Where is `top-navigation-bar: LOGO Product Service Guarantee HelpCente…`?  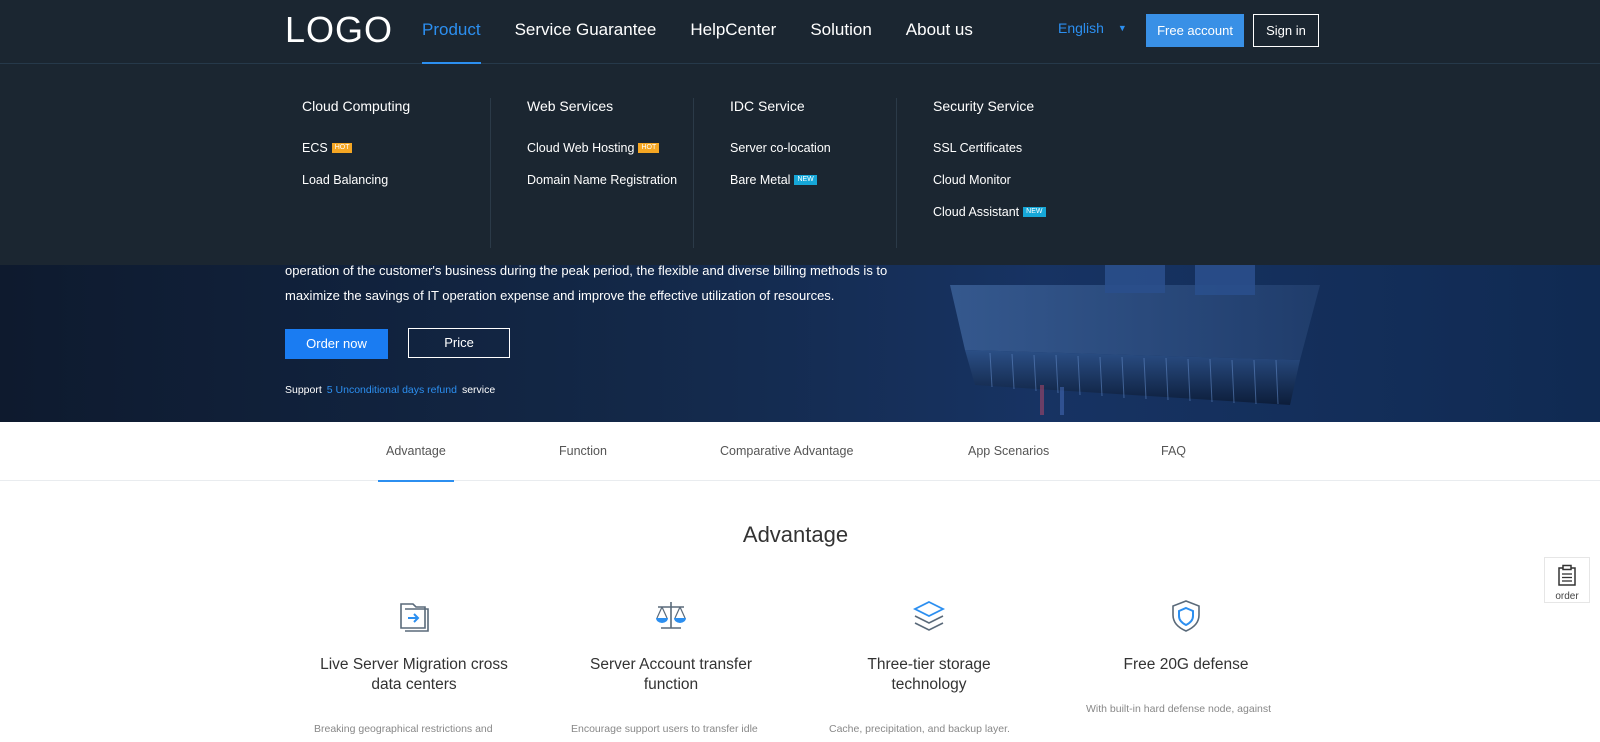 top-navigation-bar: LOGO Product Service Guarantee HelpCente… is located at coordinates (800, 32).